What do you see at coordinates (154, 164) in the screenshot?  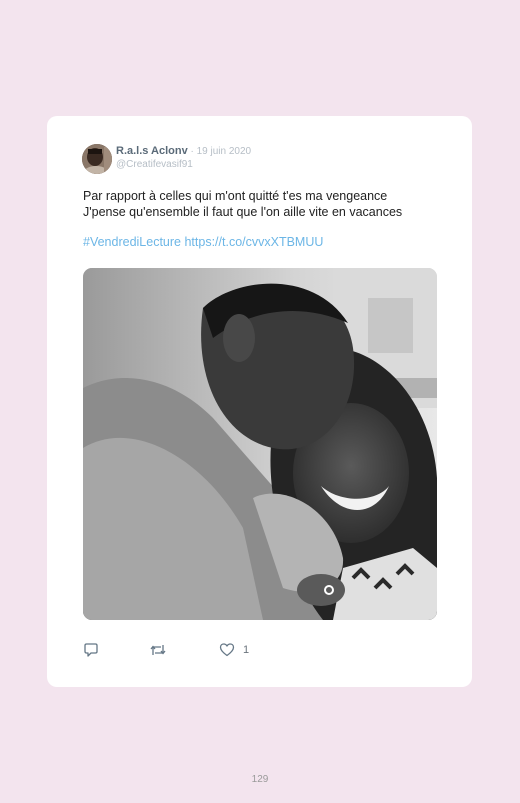 I see `author-handle: @Creatifevasif91` at bounding box center [154, 164].